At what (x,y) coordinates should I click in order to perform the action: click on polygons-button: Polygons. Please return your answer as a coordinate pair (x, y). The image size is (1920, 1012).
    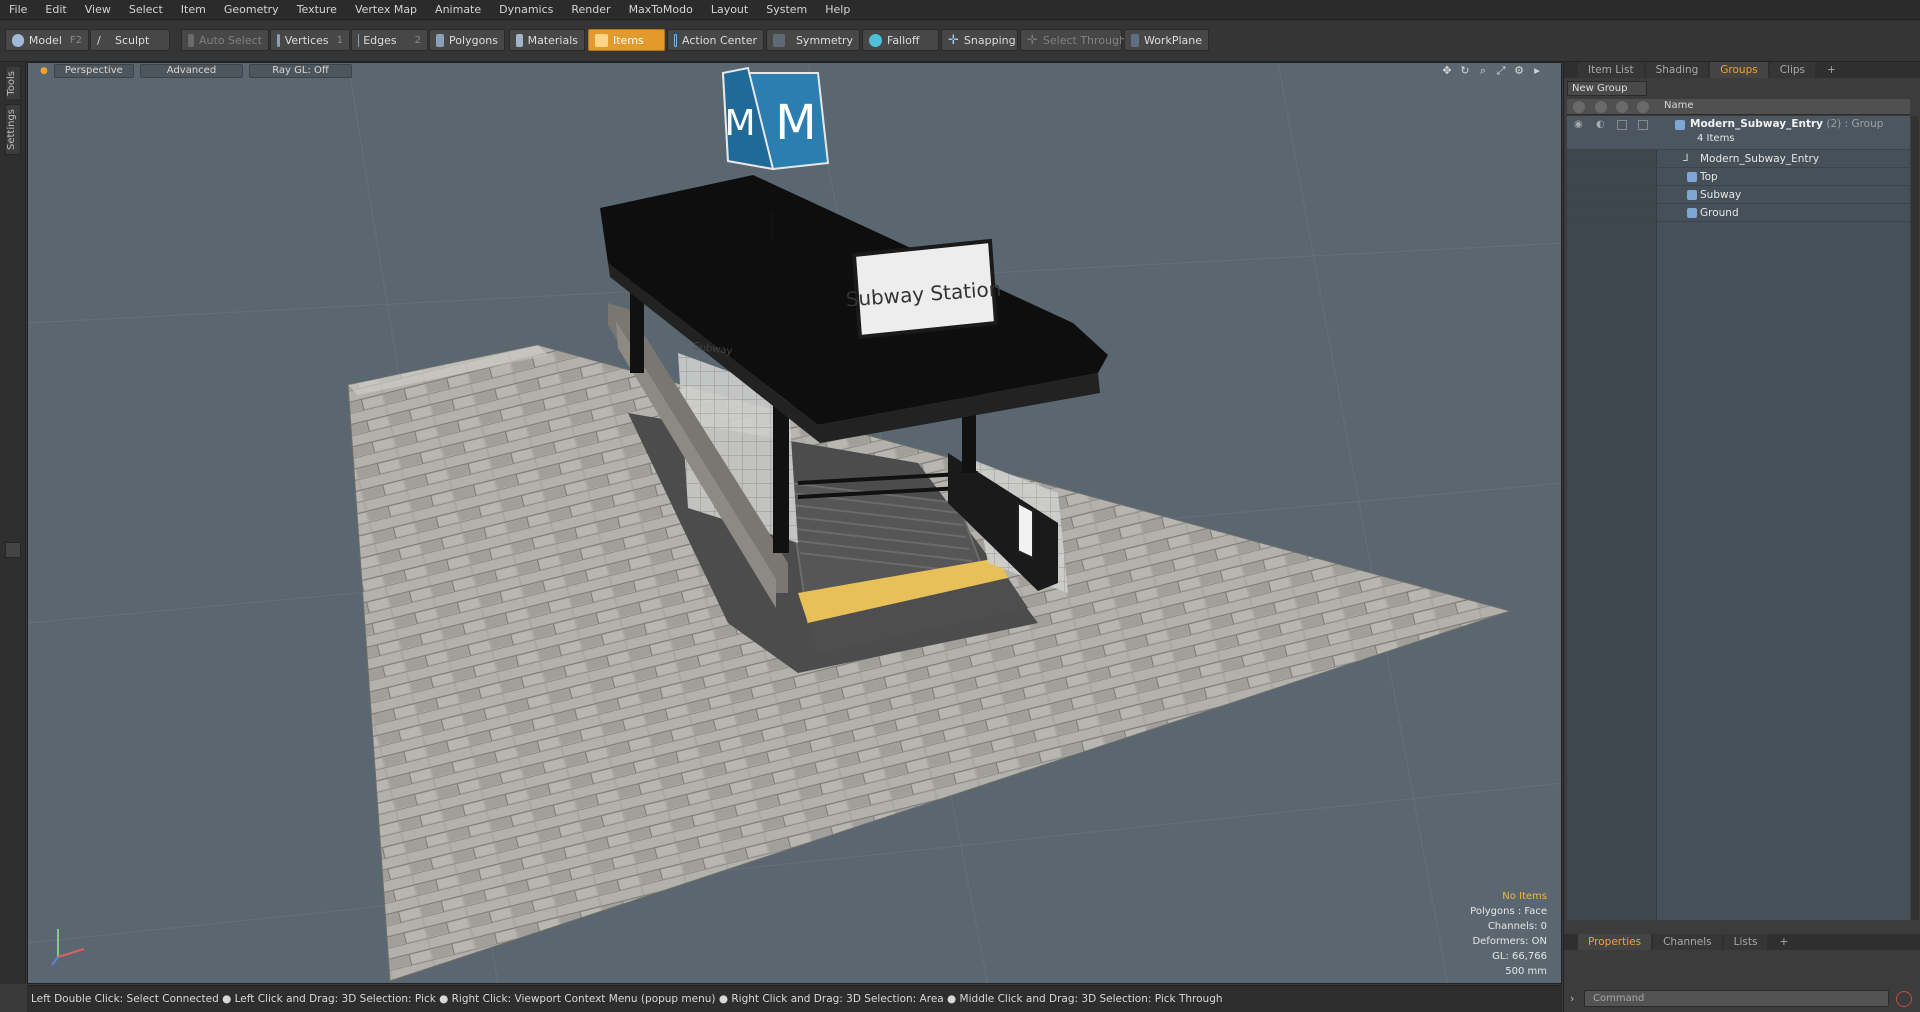
    Looking at the image, I should click on (467, 40).